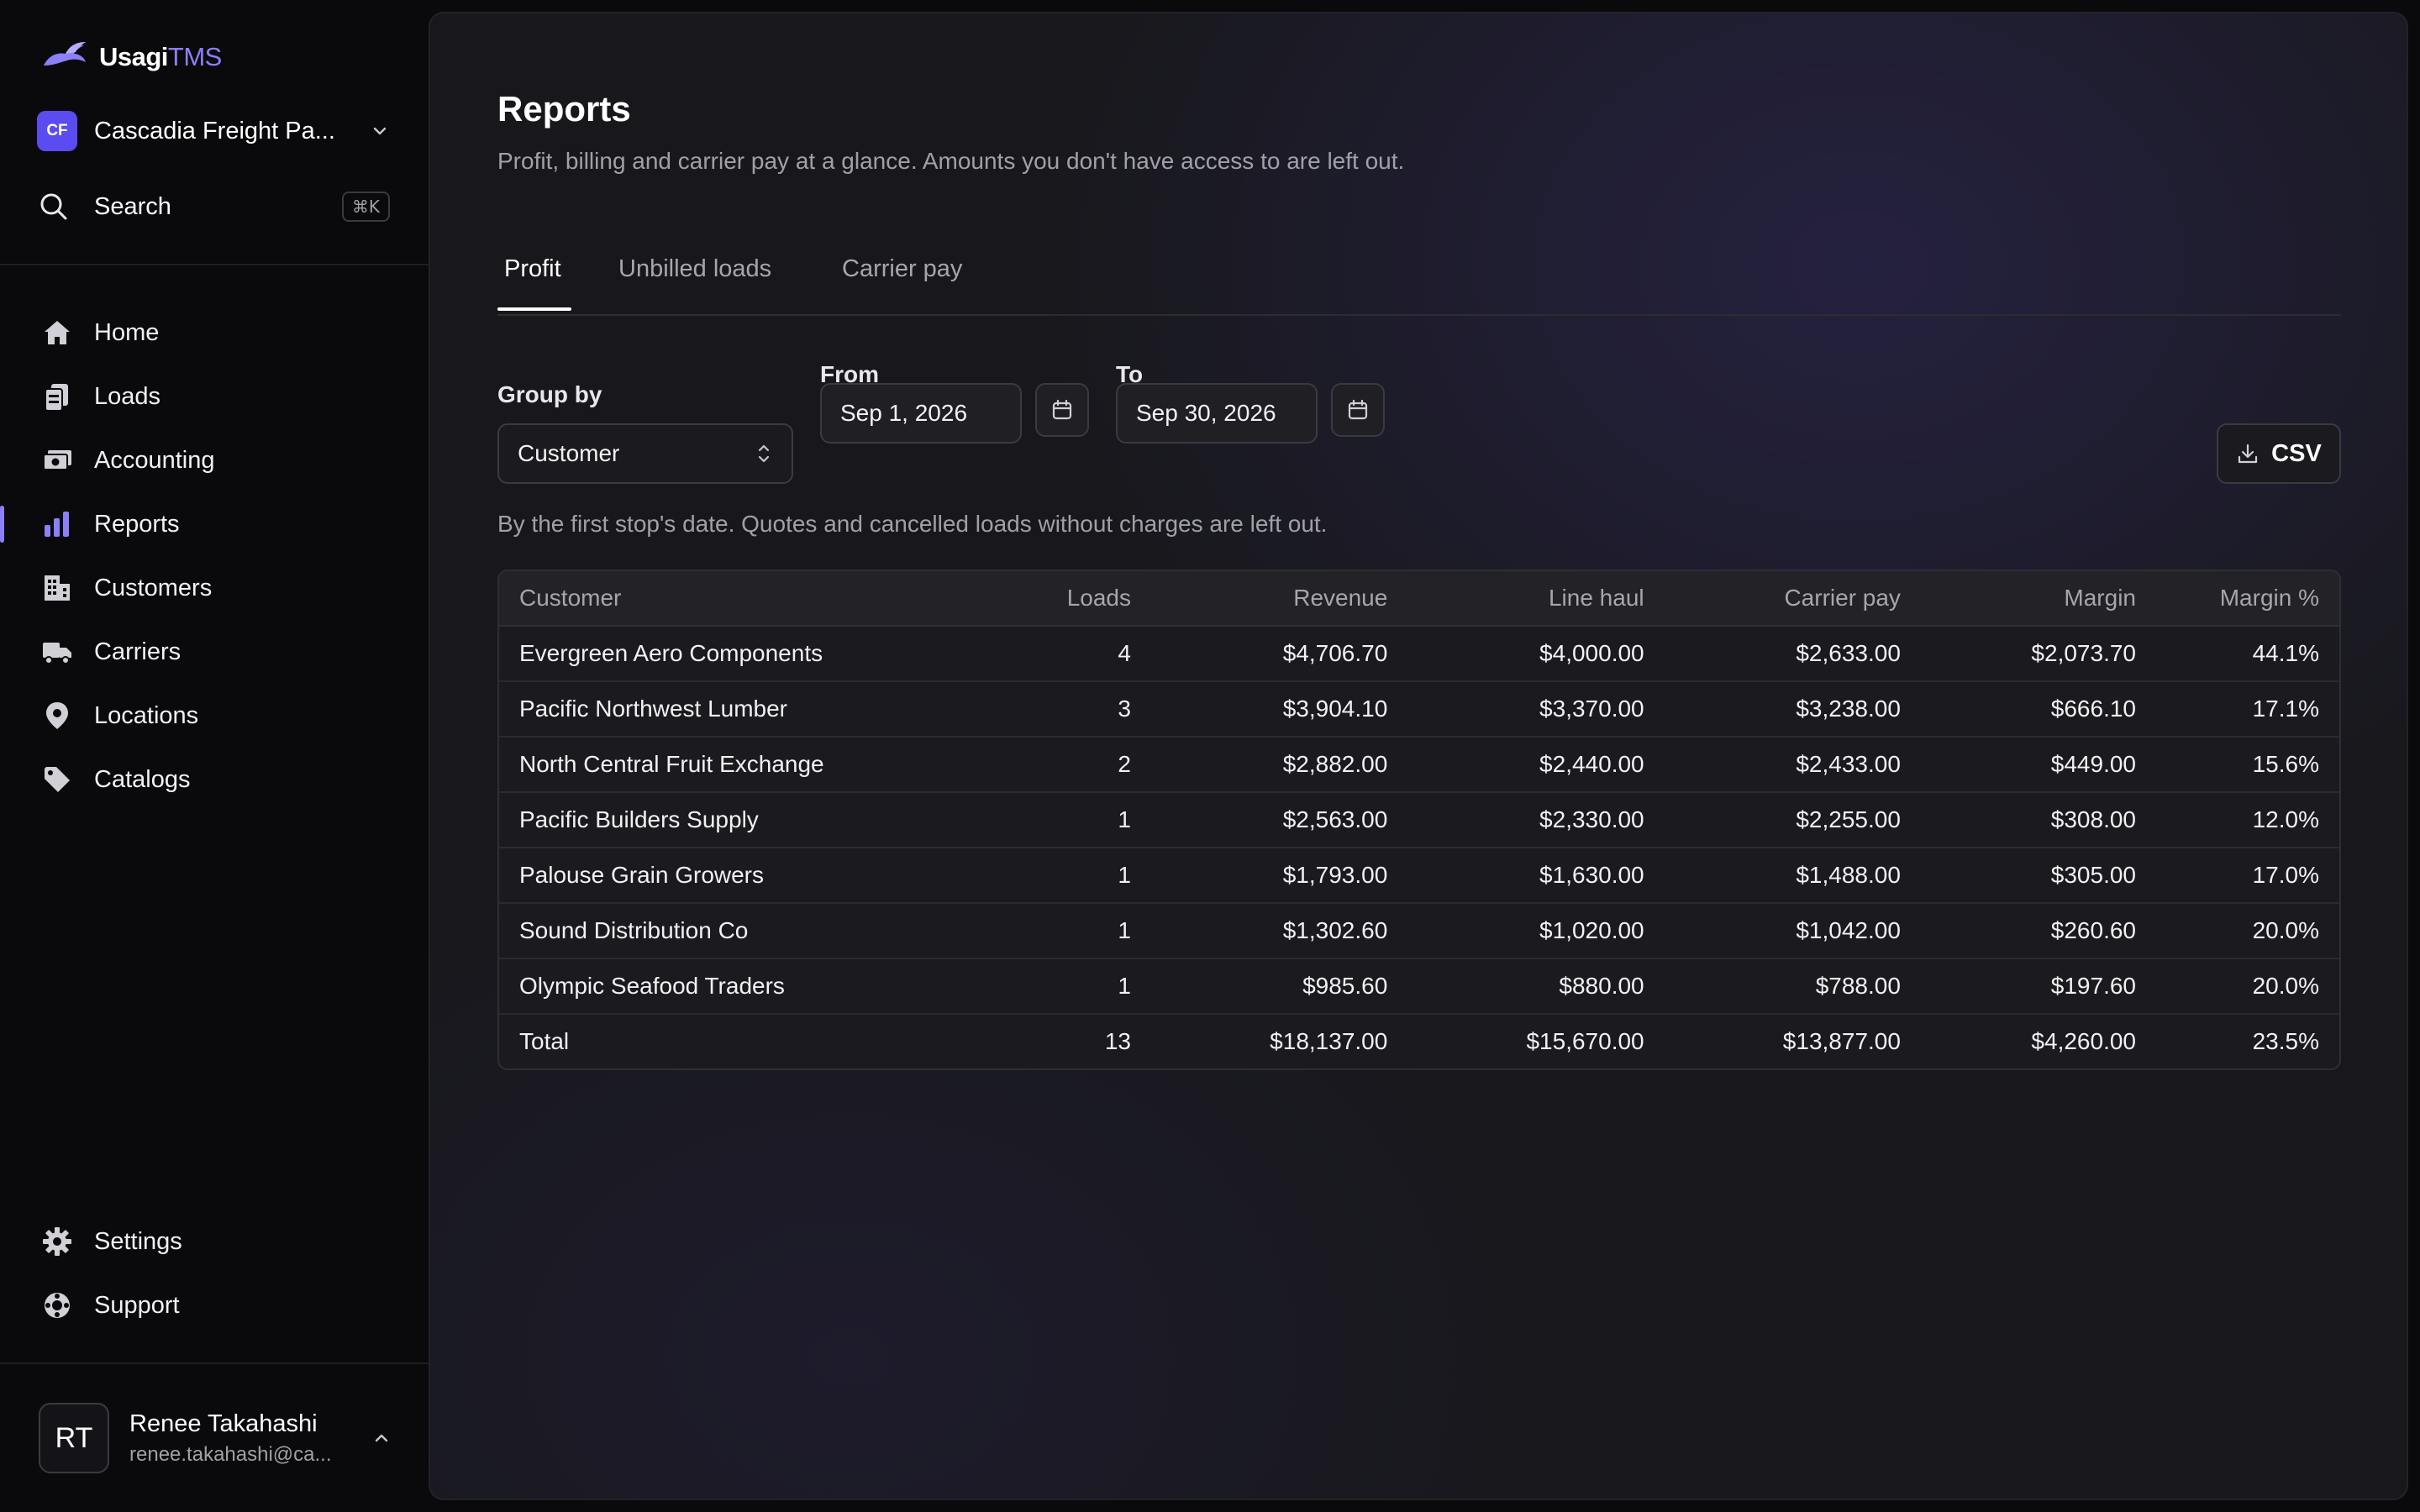  I want to click on cell-margin-pct: 17.1%, so click(2247, 709).